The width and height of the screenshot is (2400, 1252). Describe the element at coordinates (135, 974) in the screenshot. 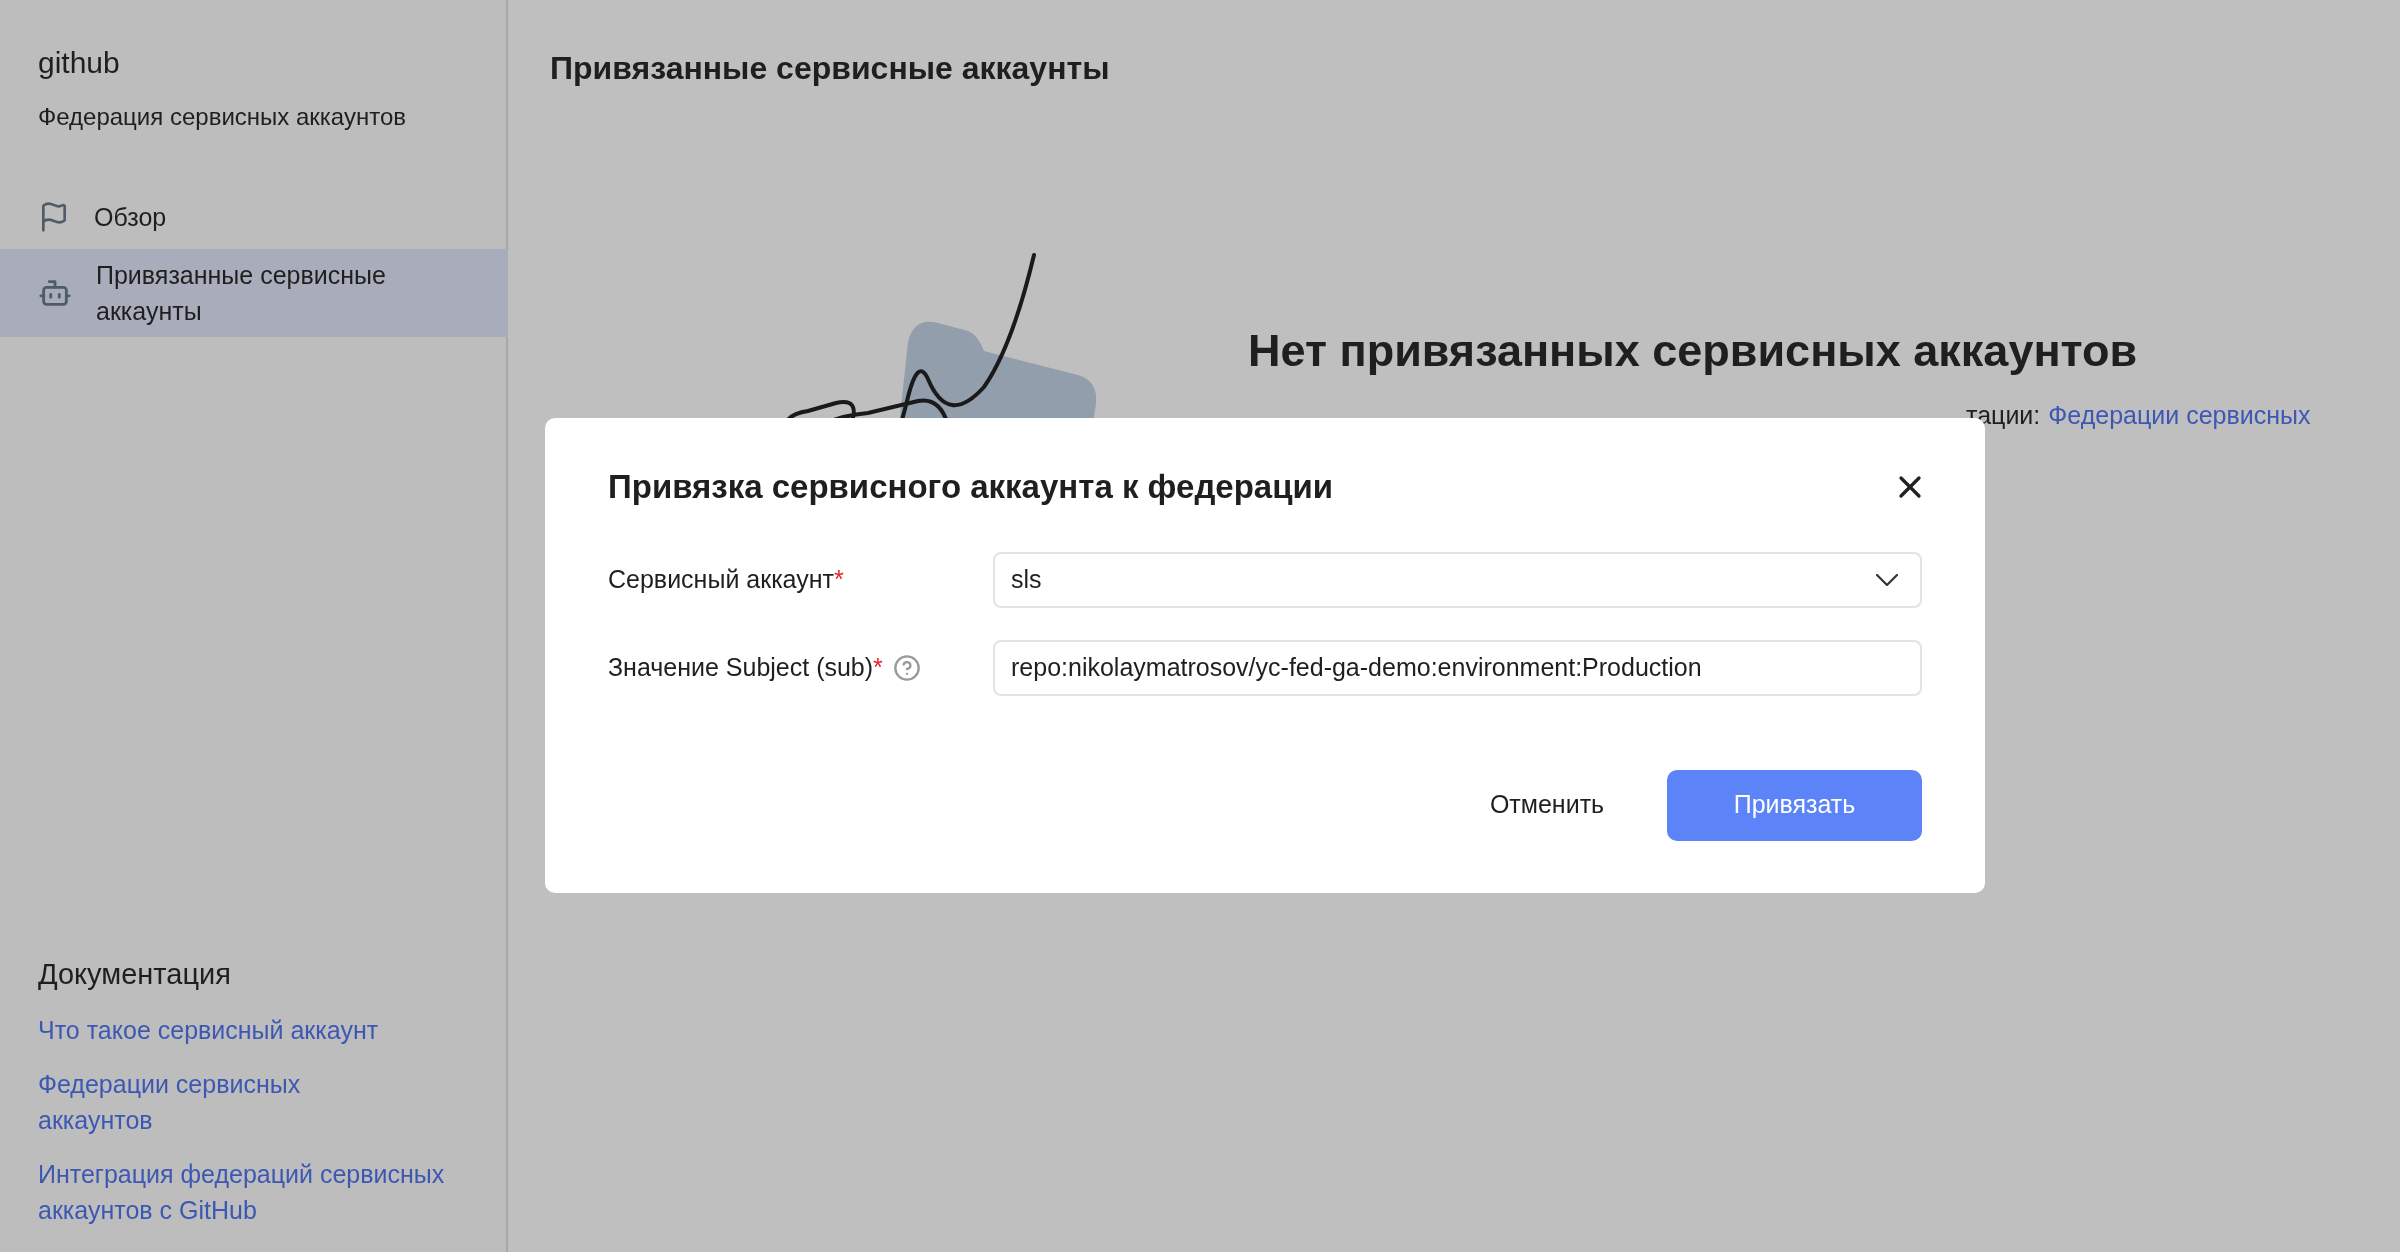

I see `docs-heading: Документация` at that location.